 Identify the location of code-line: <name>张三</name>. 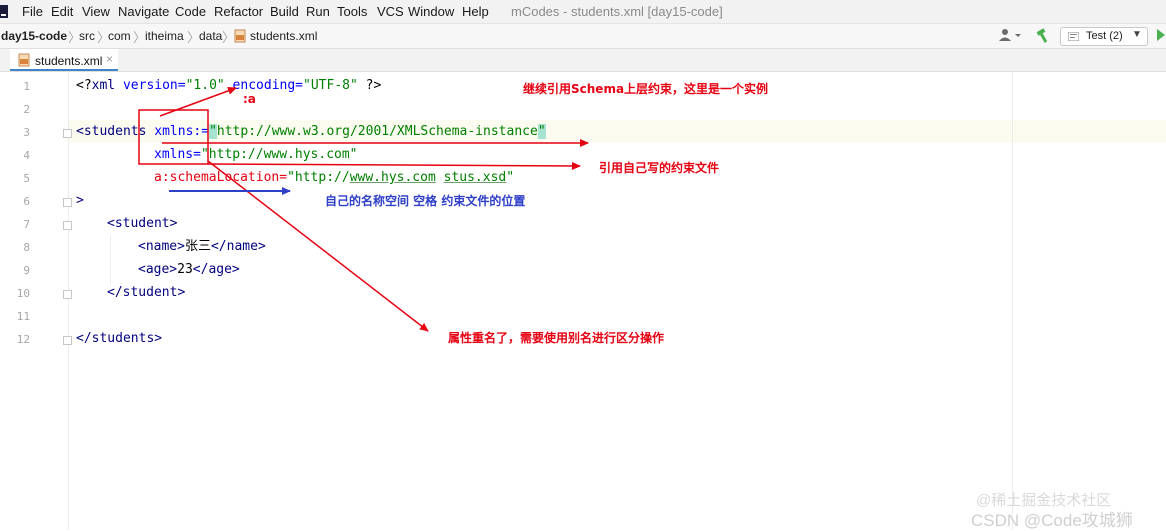
(202, 247).